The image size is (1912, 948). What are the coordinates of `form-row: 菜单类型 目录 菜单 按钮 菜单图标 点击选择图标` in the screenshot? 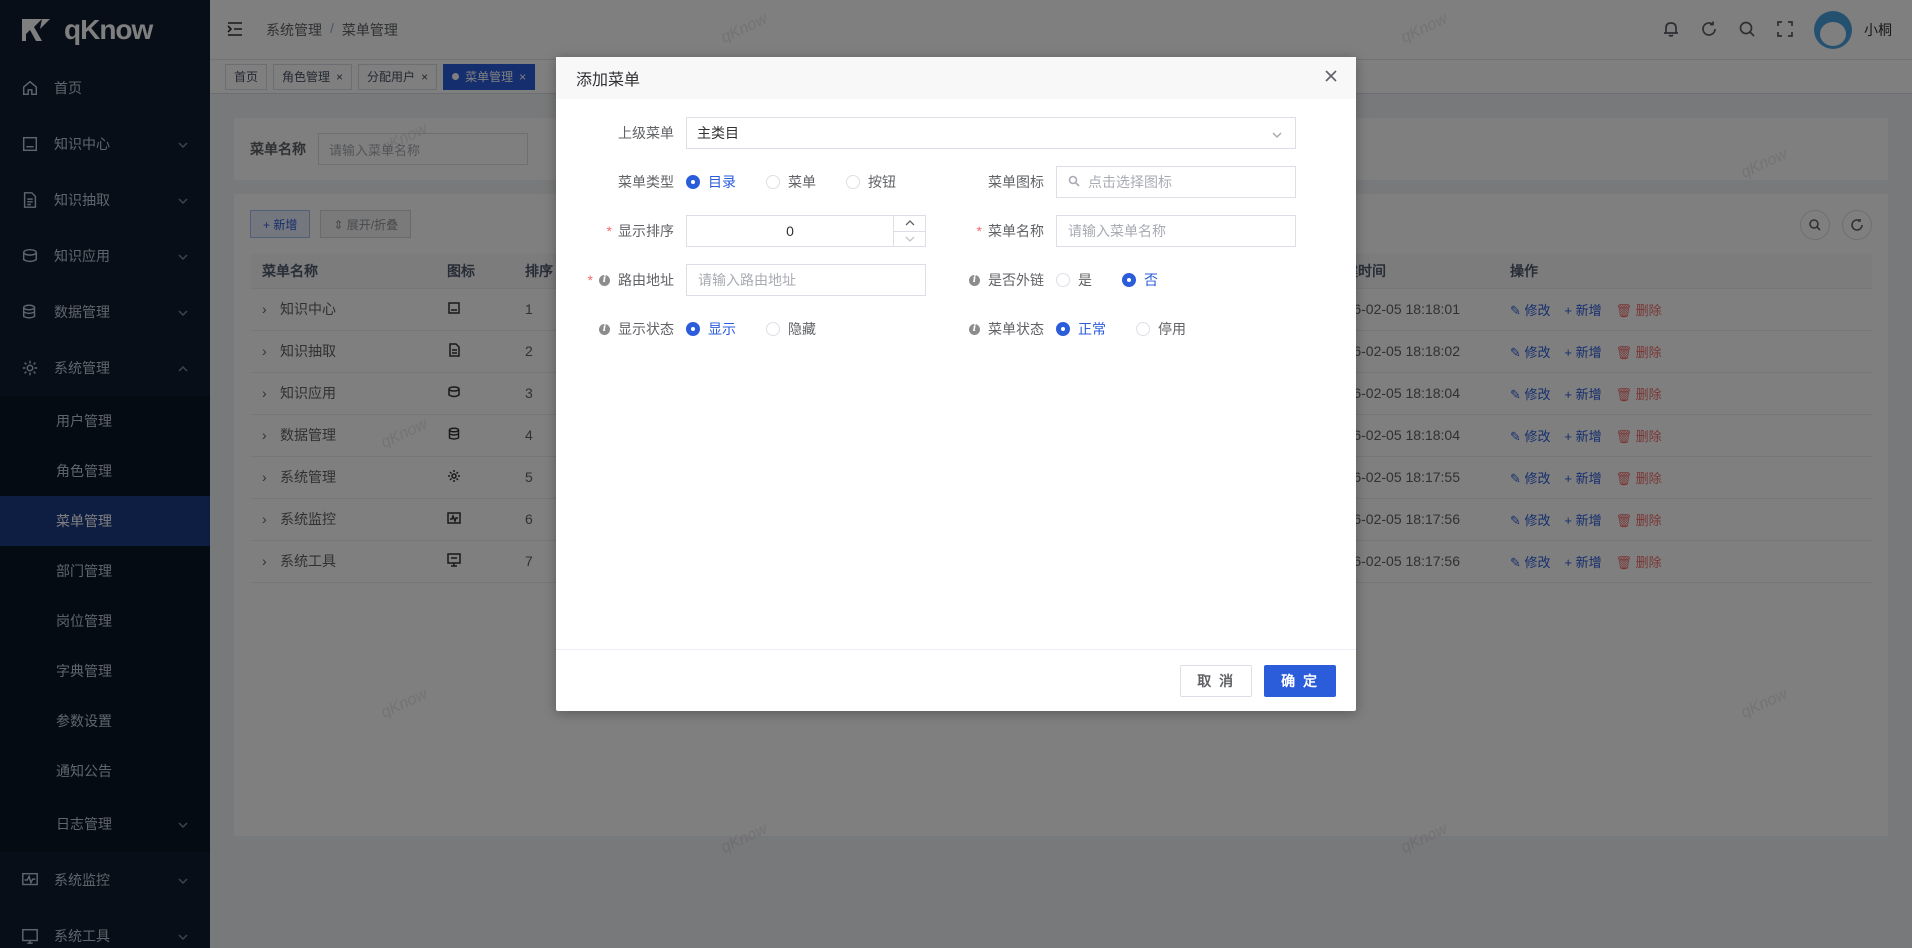 It's located at (936, 182).